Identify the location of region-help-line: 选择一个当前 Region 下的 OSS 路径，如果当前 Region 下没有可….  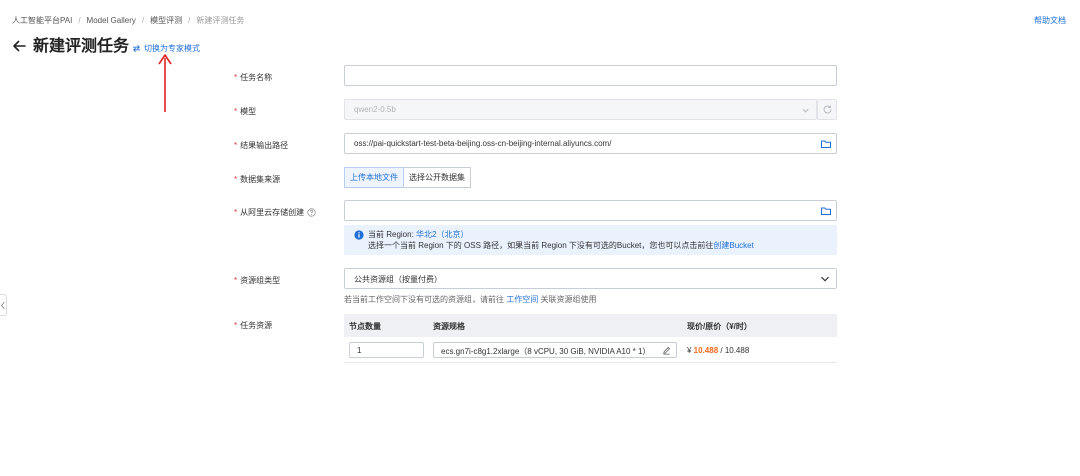
(561, 245).